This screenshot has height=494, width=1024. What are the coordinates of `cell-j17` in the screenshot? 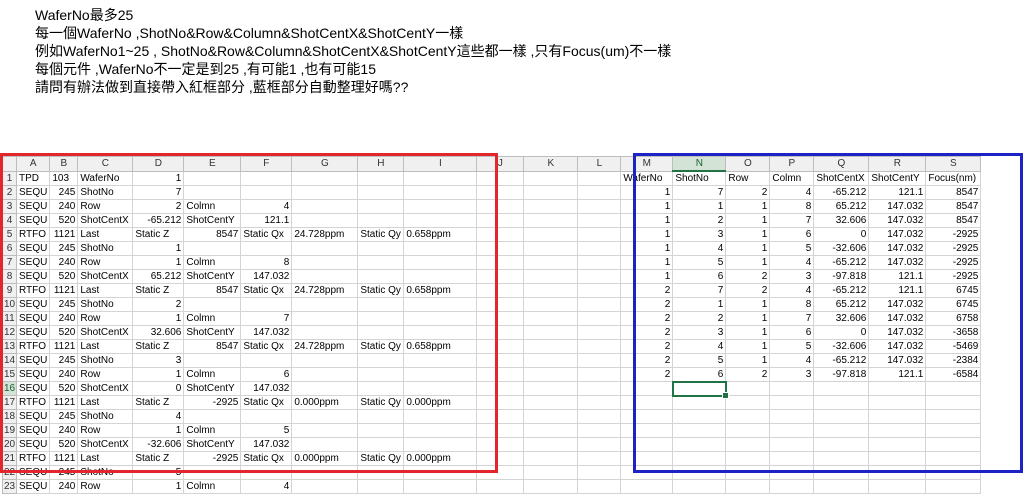 It's located at (500, 402).